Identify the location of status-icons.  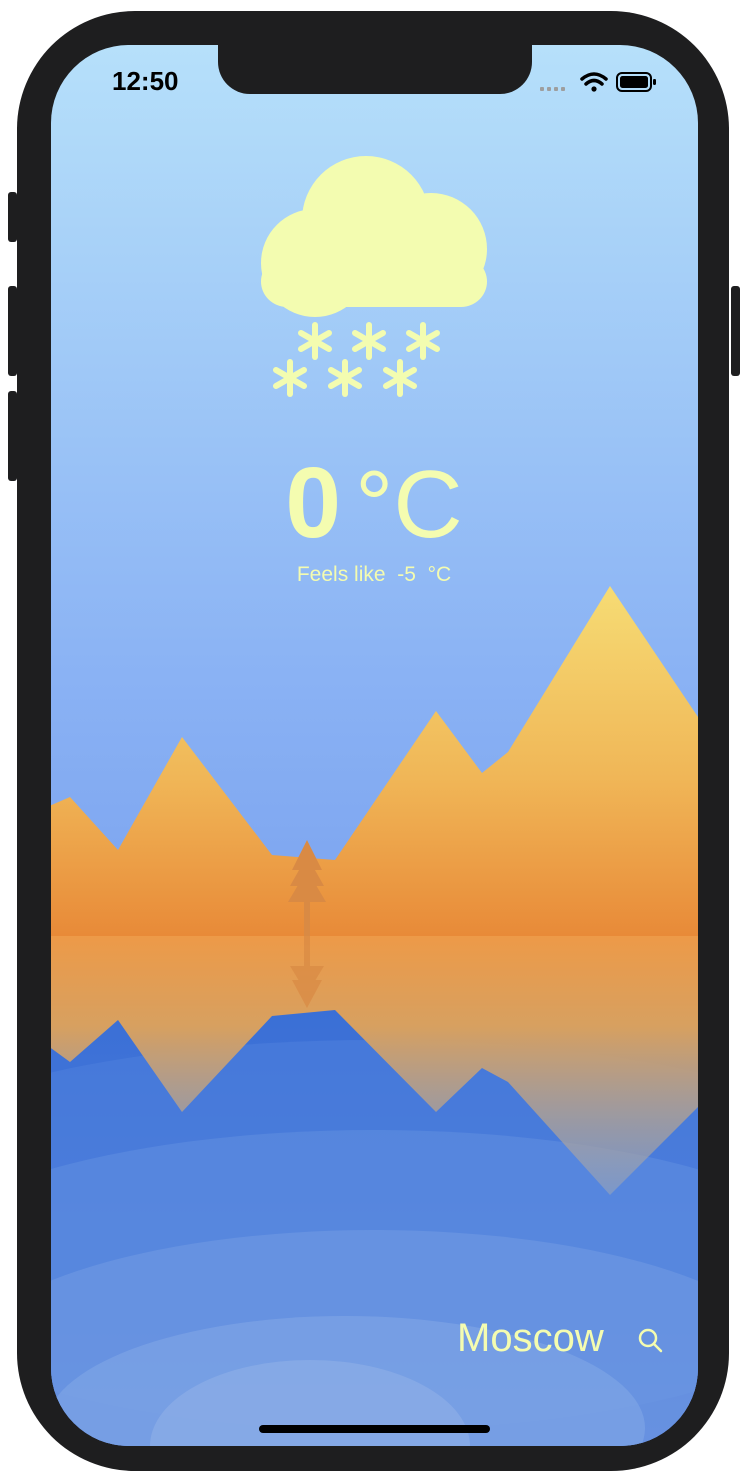
(600, 87).